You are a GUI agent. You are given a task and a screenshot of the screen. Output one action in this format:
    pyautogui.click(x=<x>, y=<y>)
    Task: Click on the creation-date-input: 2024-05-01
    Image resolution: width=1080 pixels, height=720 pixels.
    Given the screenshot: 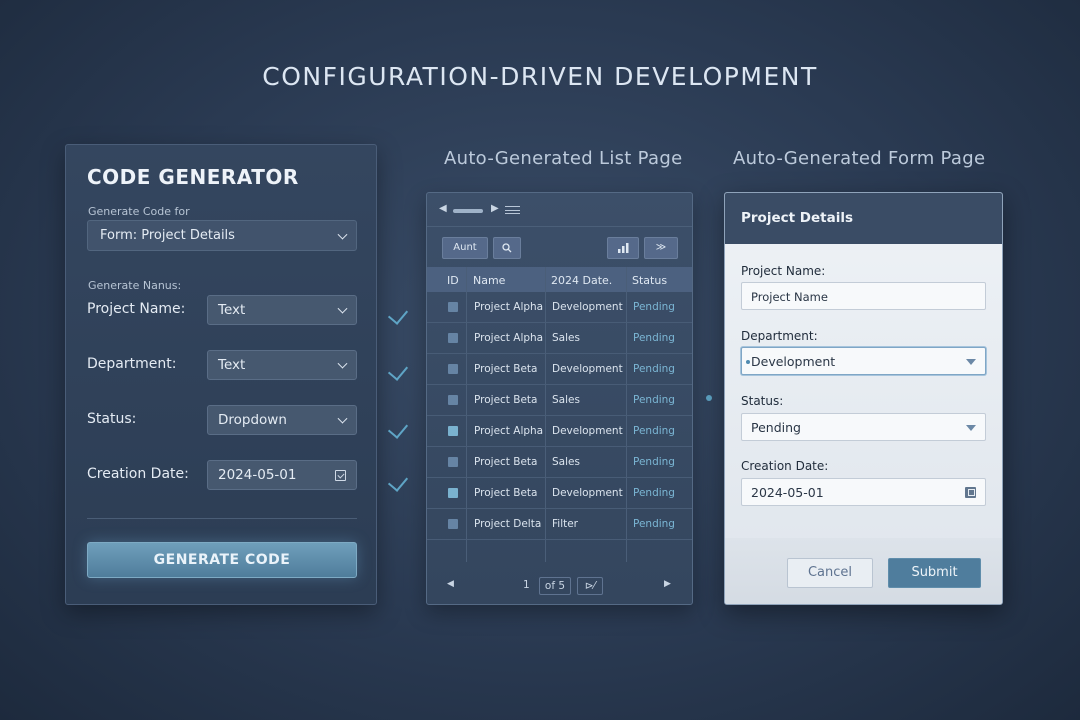 What is the action you would take?
    pyautogui.click(x=863, y=492)
    